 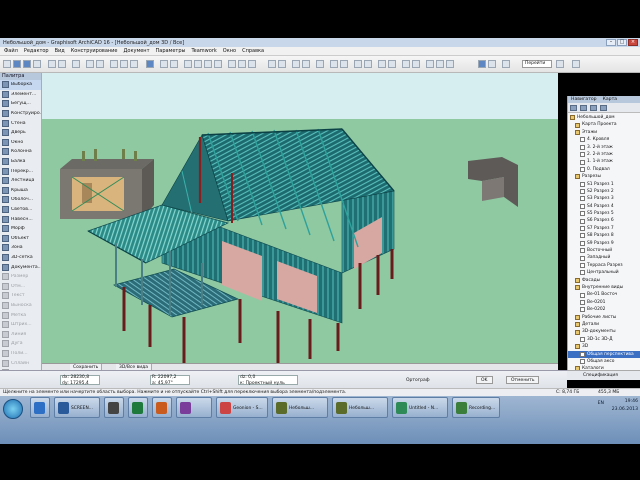 What do you see at coordinates (198, 64) in the screenshot?
I see `rotate-icon` at bounding box center [198, 64].